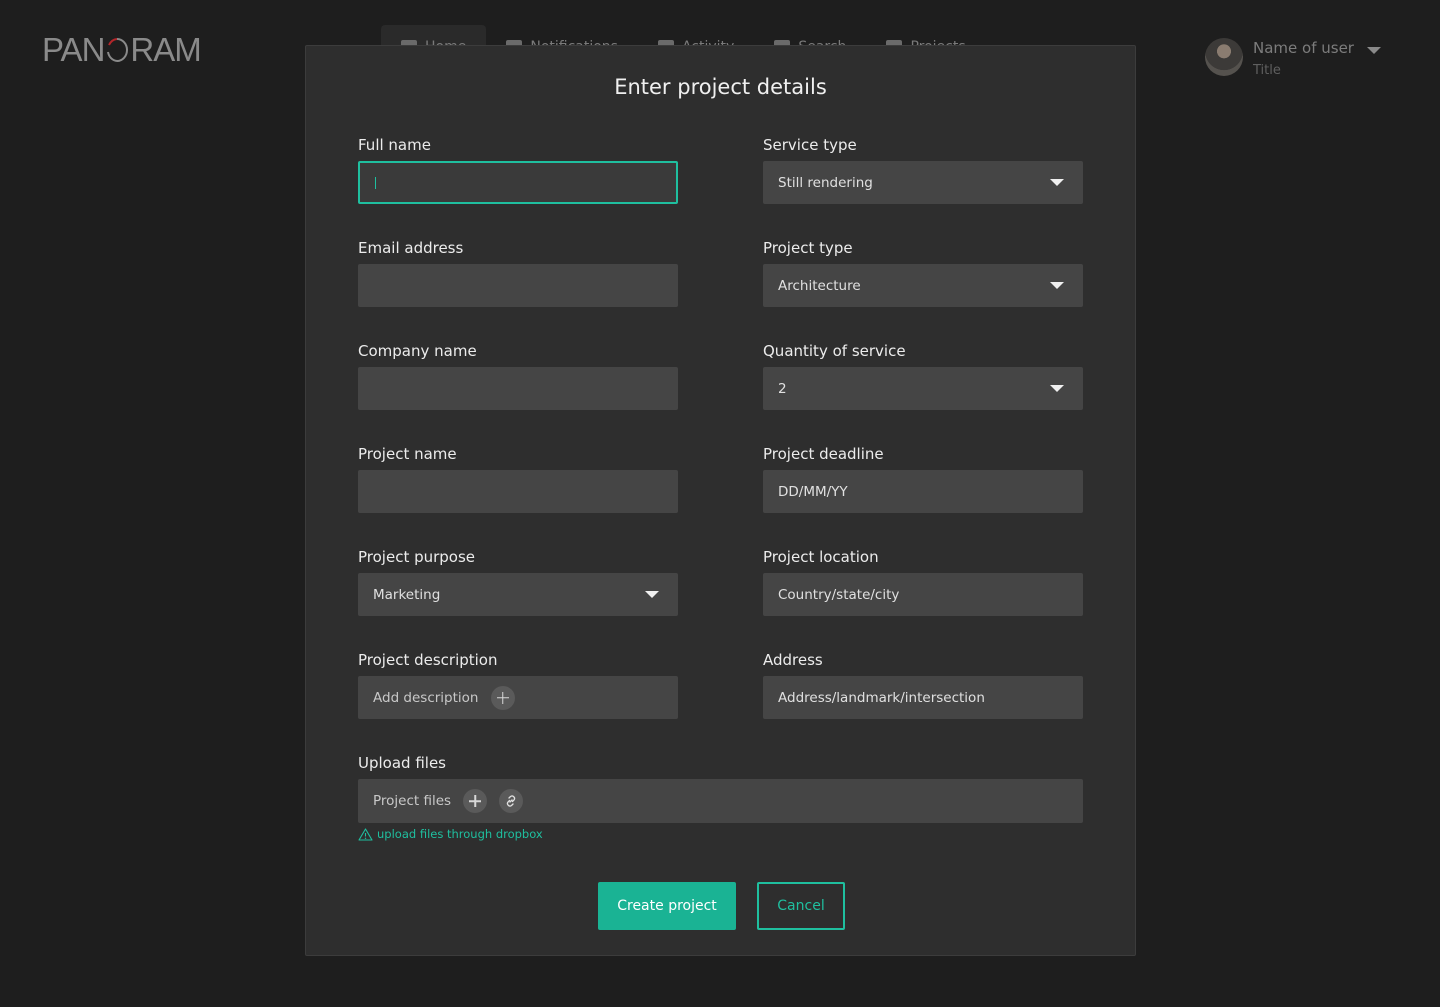  What do you see at coordinates (923, 388) in the screenshot?
I see `quantity-select: 2` at bounding box center [923, 388].